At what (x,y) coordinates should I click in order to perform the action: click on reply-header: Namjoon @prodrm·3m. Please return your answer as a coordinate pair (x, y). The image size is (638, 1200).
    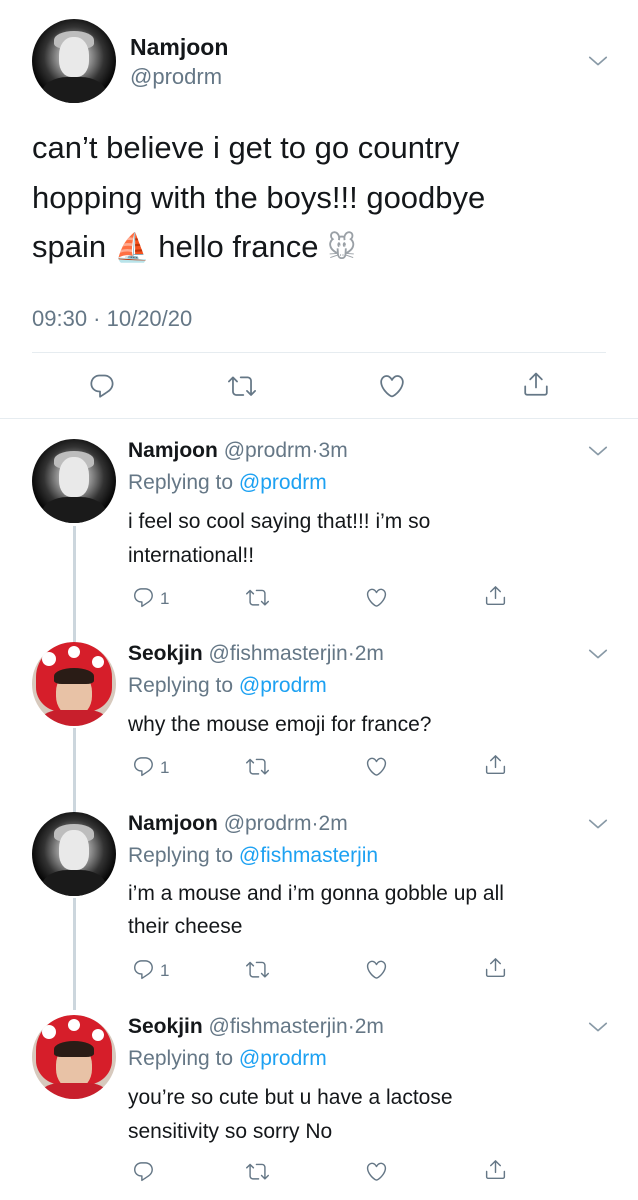
    Looking at the image, I should click on (238, 451).